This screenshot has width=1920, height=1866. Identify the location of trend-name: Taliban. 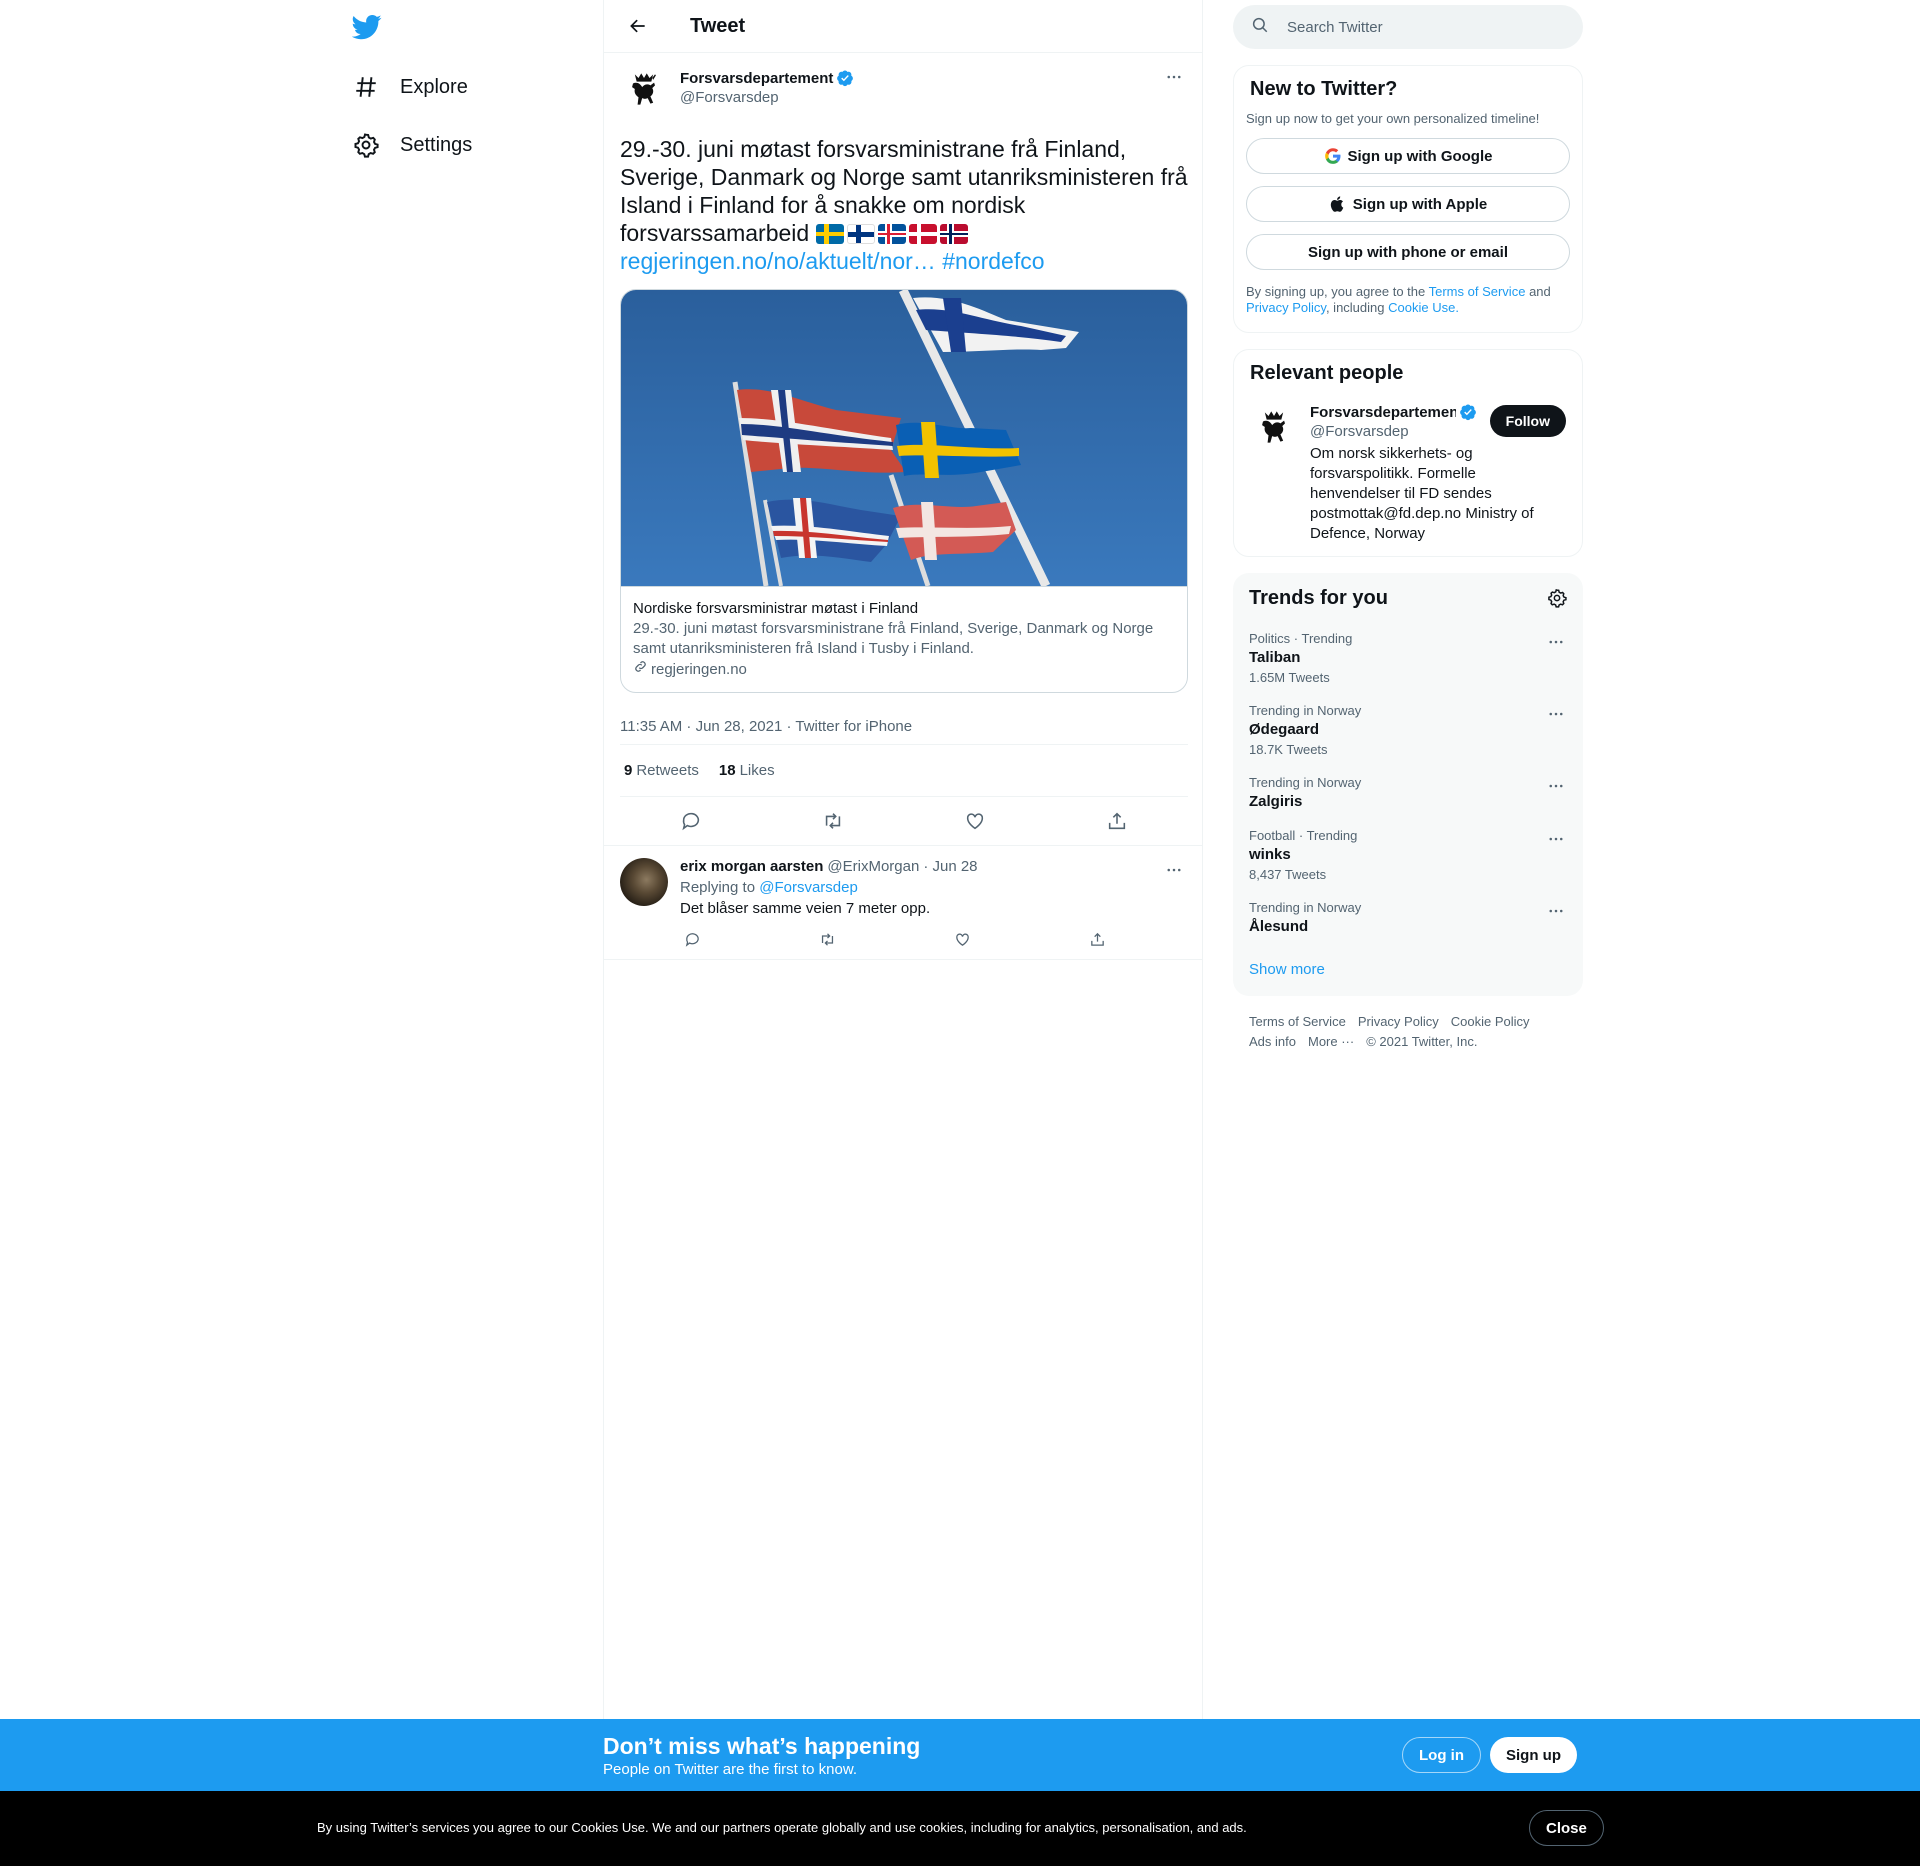
(1275, 657).